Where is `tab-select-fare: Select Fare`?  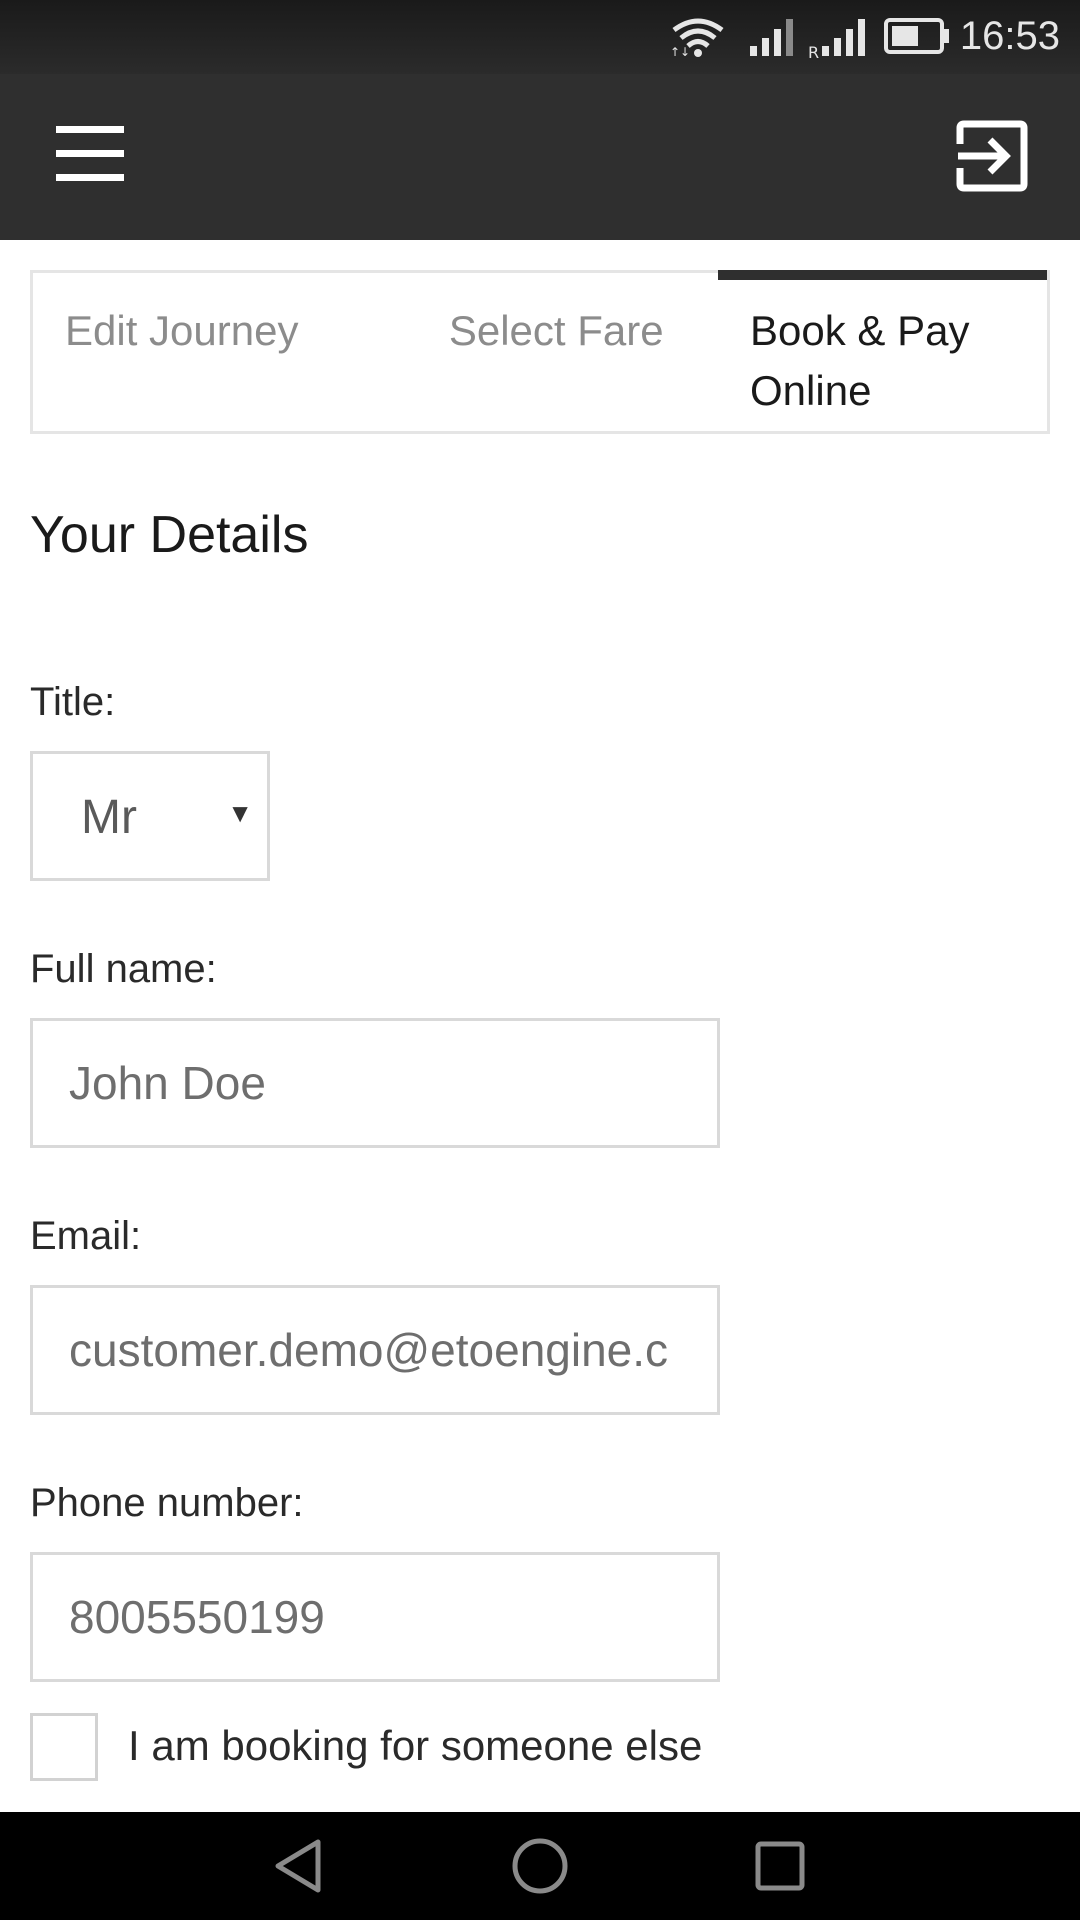 tab-select-fare: Select Fare is located at coordinates (552, 352).